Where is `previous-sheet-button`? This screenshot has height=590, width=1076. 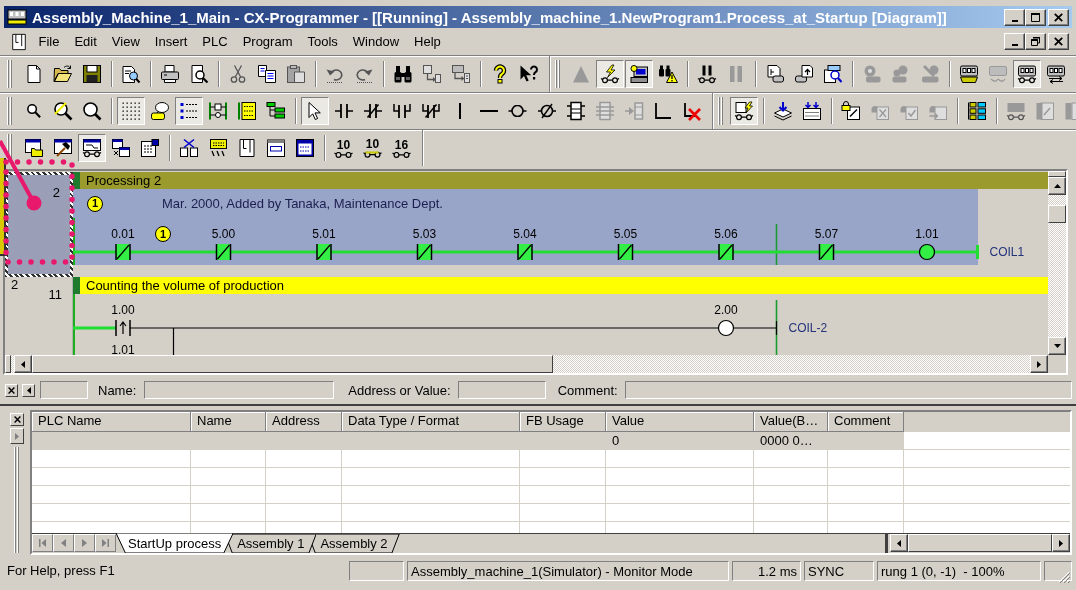
previous-sheet-button is located at coordinates (63, 543).